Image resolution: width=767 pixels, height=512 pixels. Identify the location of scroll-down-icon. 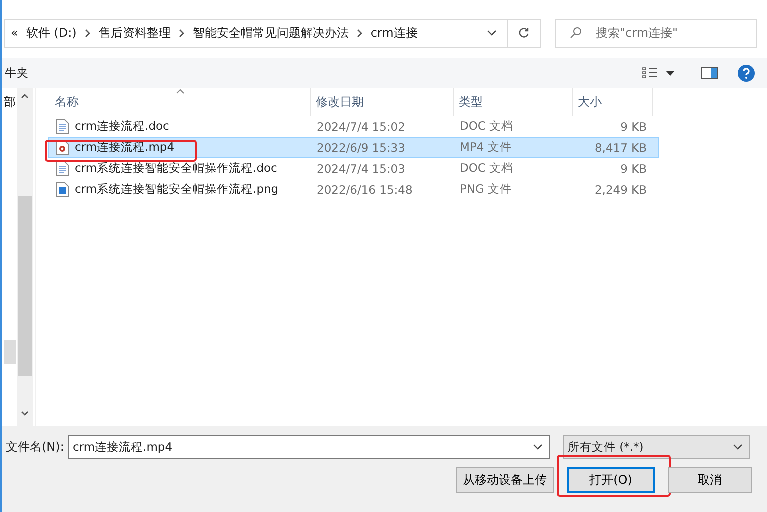
(25, 413).